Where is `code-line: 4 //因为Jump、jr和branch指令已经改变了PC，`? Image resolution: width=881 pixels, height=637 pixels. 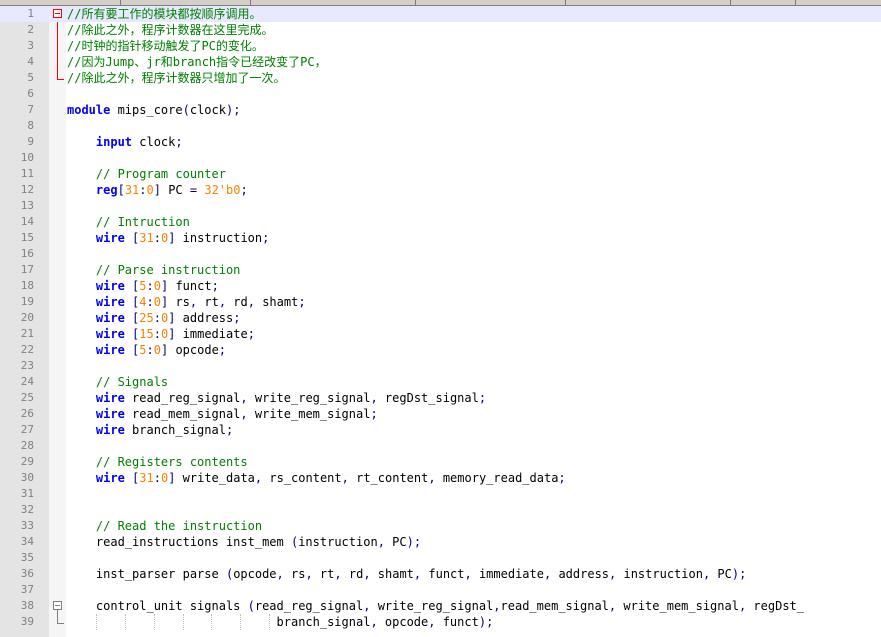 code-line: 4 //因为Jump、jr和branch指令已经改变了PC， is located at coordinates (440, 62).